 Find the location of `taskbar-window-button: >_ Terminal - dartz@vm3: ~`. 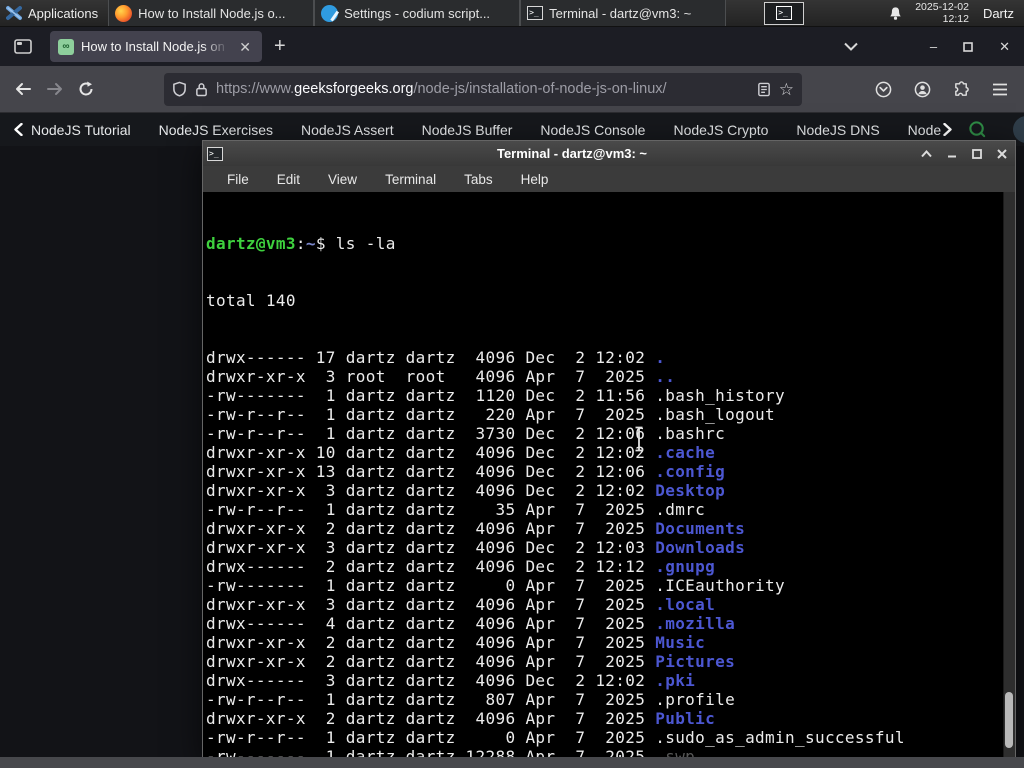

taskbar-window-button: >_ Terminal - dartz@vm3: ~ is located at coordinates (623, 13).